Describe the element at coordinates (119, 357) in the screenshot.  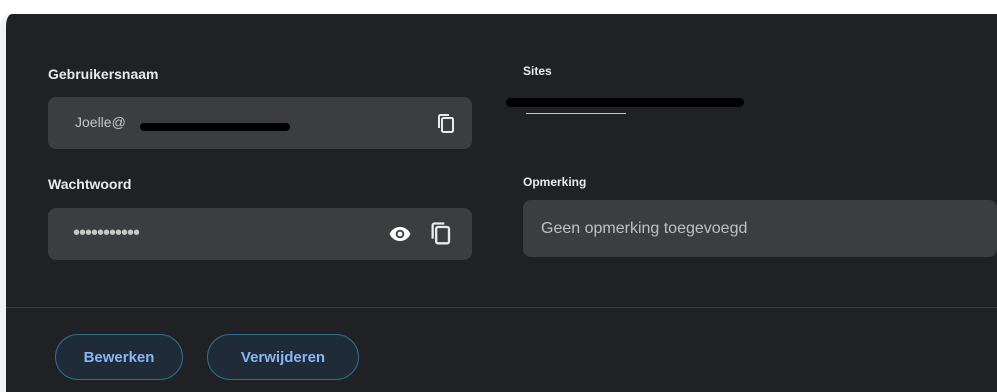
I see `edit-button: Bewerken` at that location.